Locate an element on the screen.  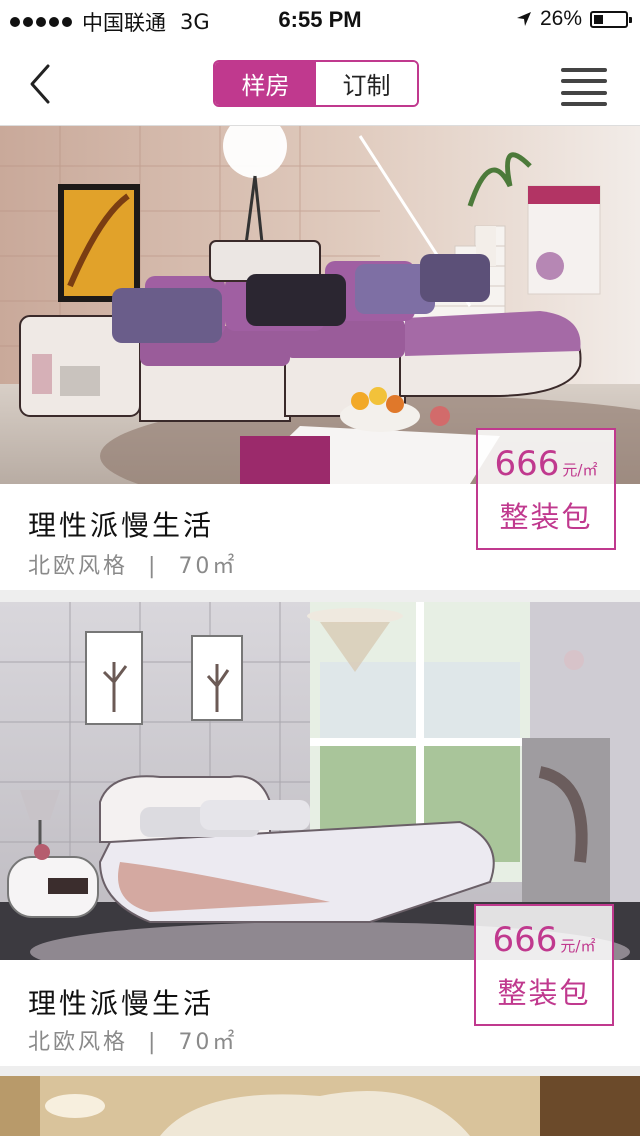
listing-card is located at coordinates (320, 1106).